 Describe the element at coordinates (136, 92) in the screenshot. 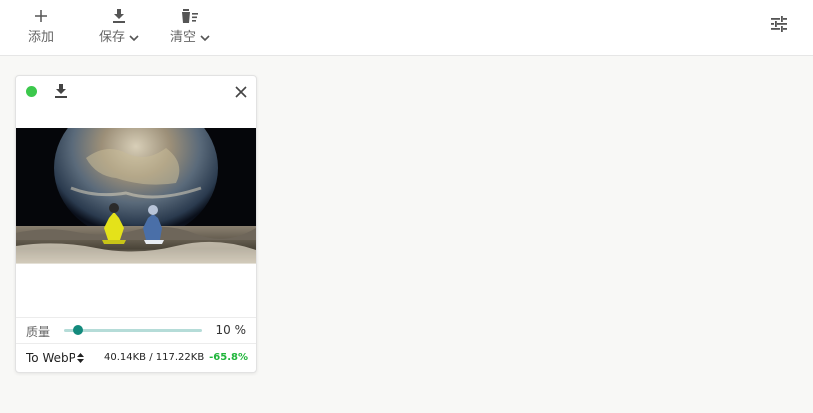

I see `card-header` at that location.